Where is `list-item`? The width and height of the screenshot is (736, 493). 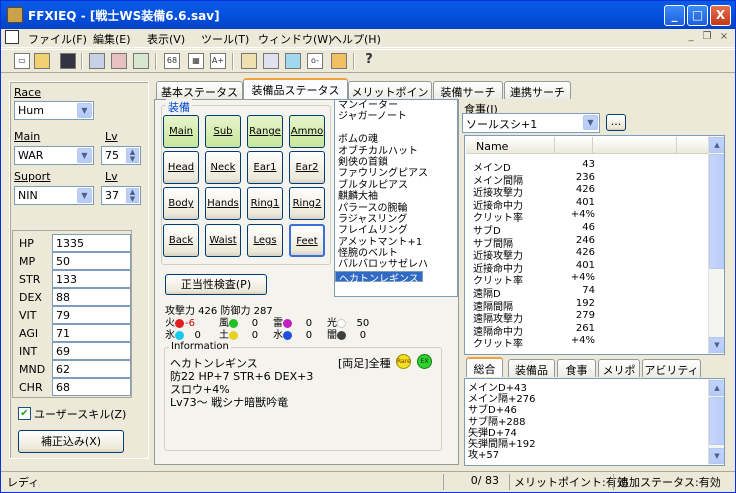 list-item is located at coordinates (396, 128).